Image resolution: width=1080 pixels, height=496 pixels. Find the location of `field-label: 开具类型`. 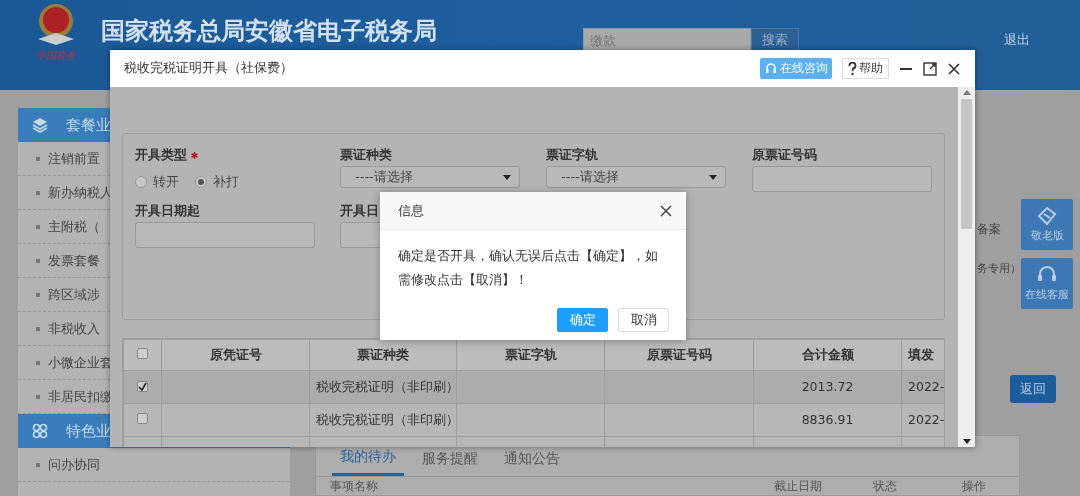

field-label: 开具类型 is located at coordinates (161, 154).